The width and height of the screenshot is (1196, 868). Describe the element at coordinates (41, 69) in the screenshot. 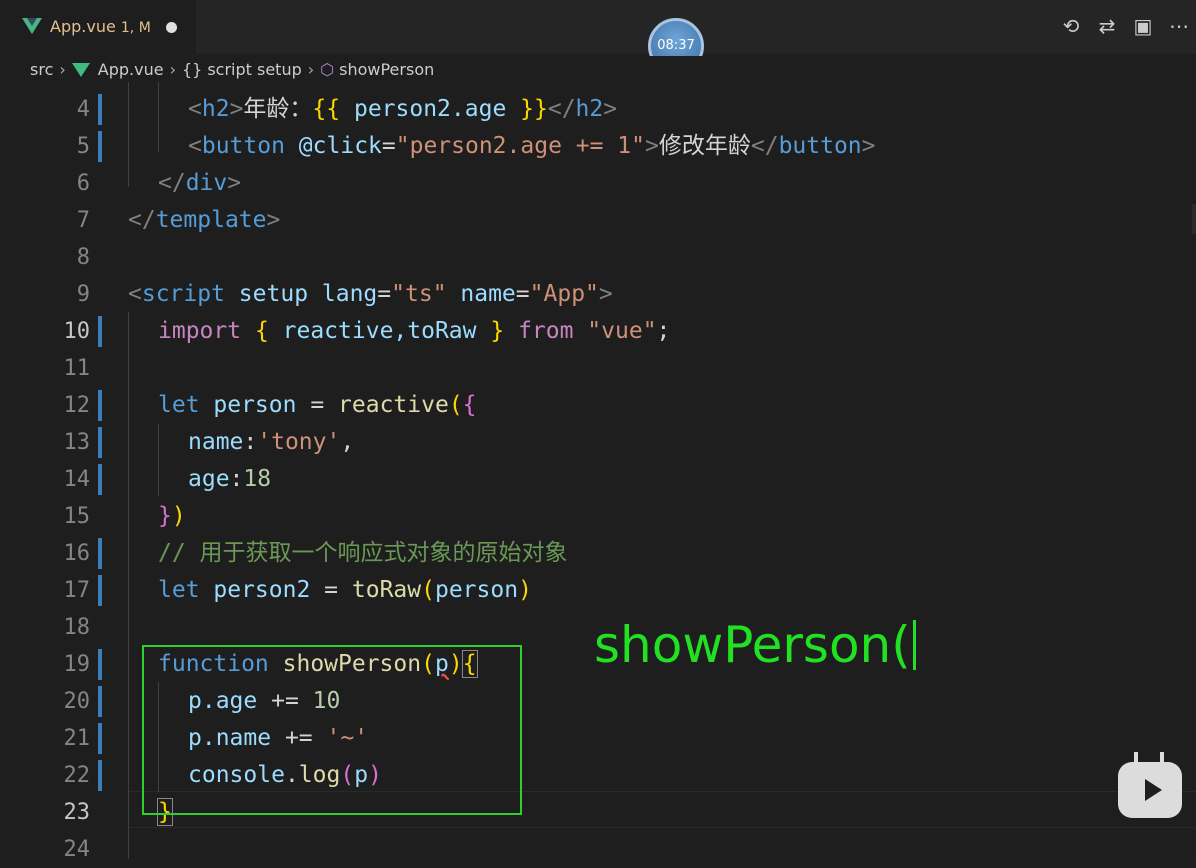

I see `breadcrumb-src: src` at that location.